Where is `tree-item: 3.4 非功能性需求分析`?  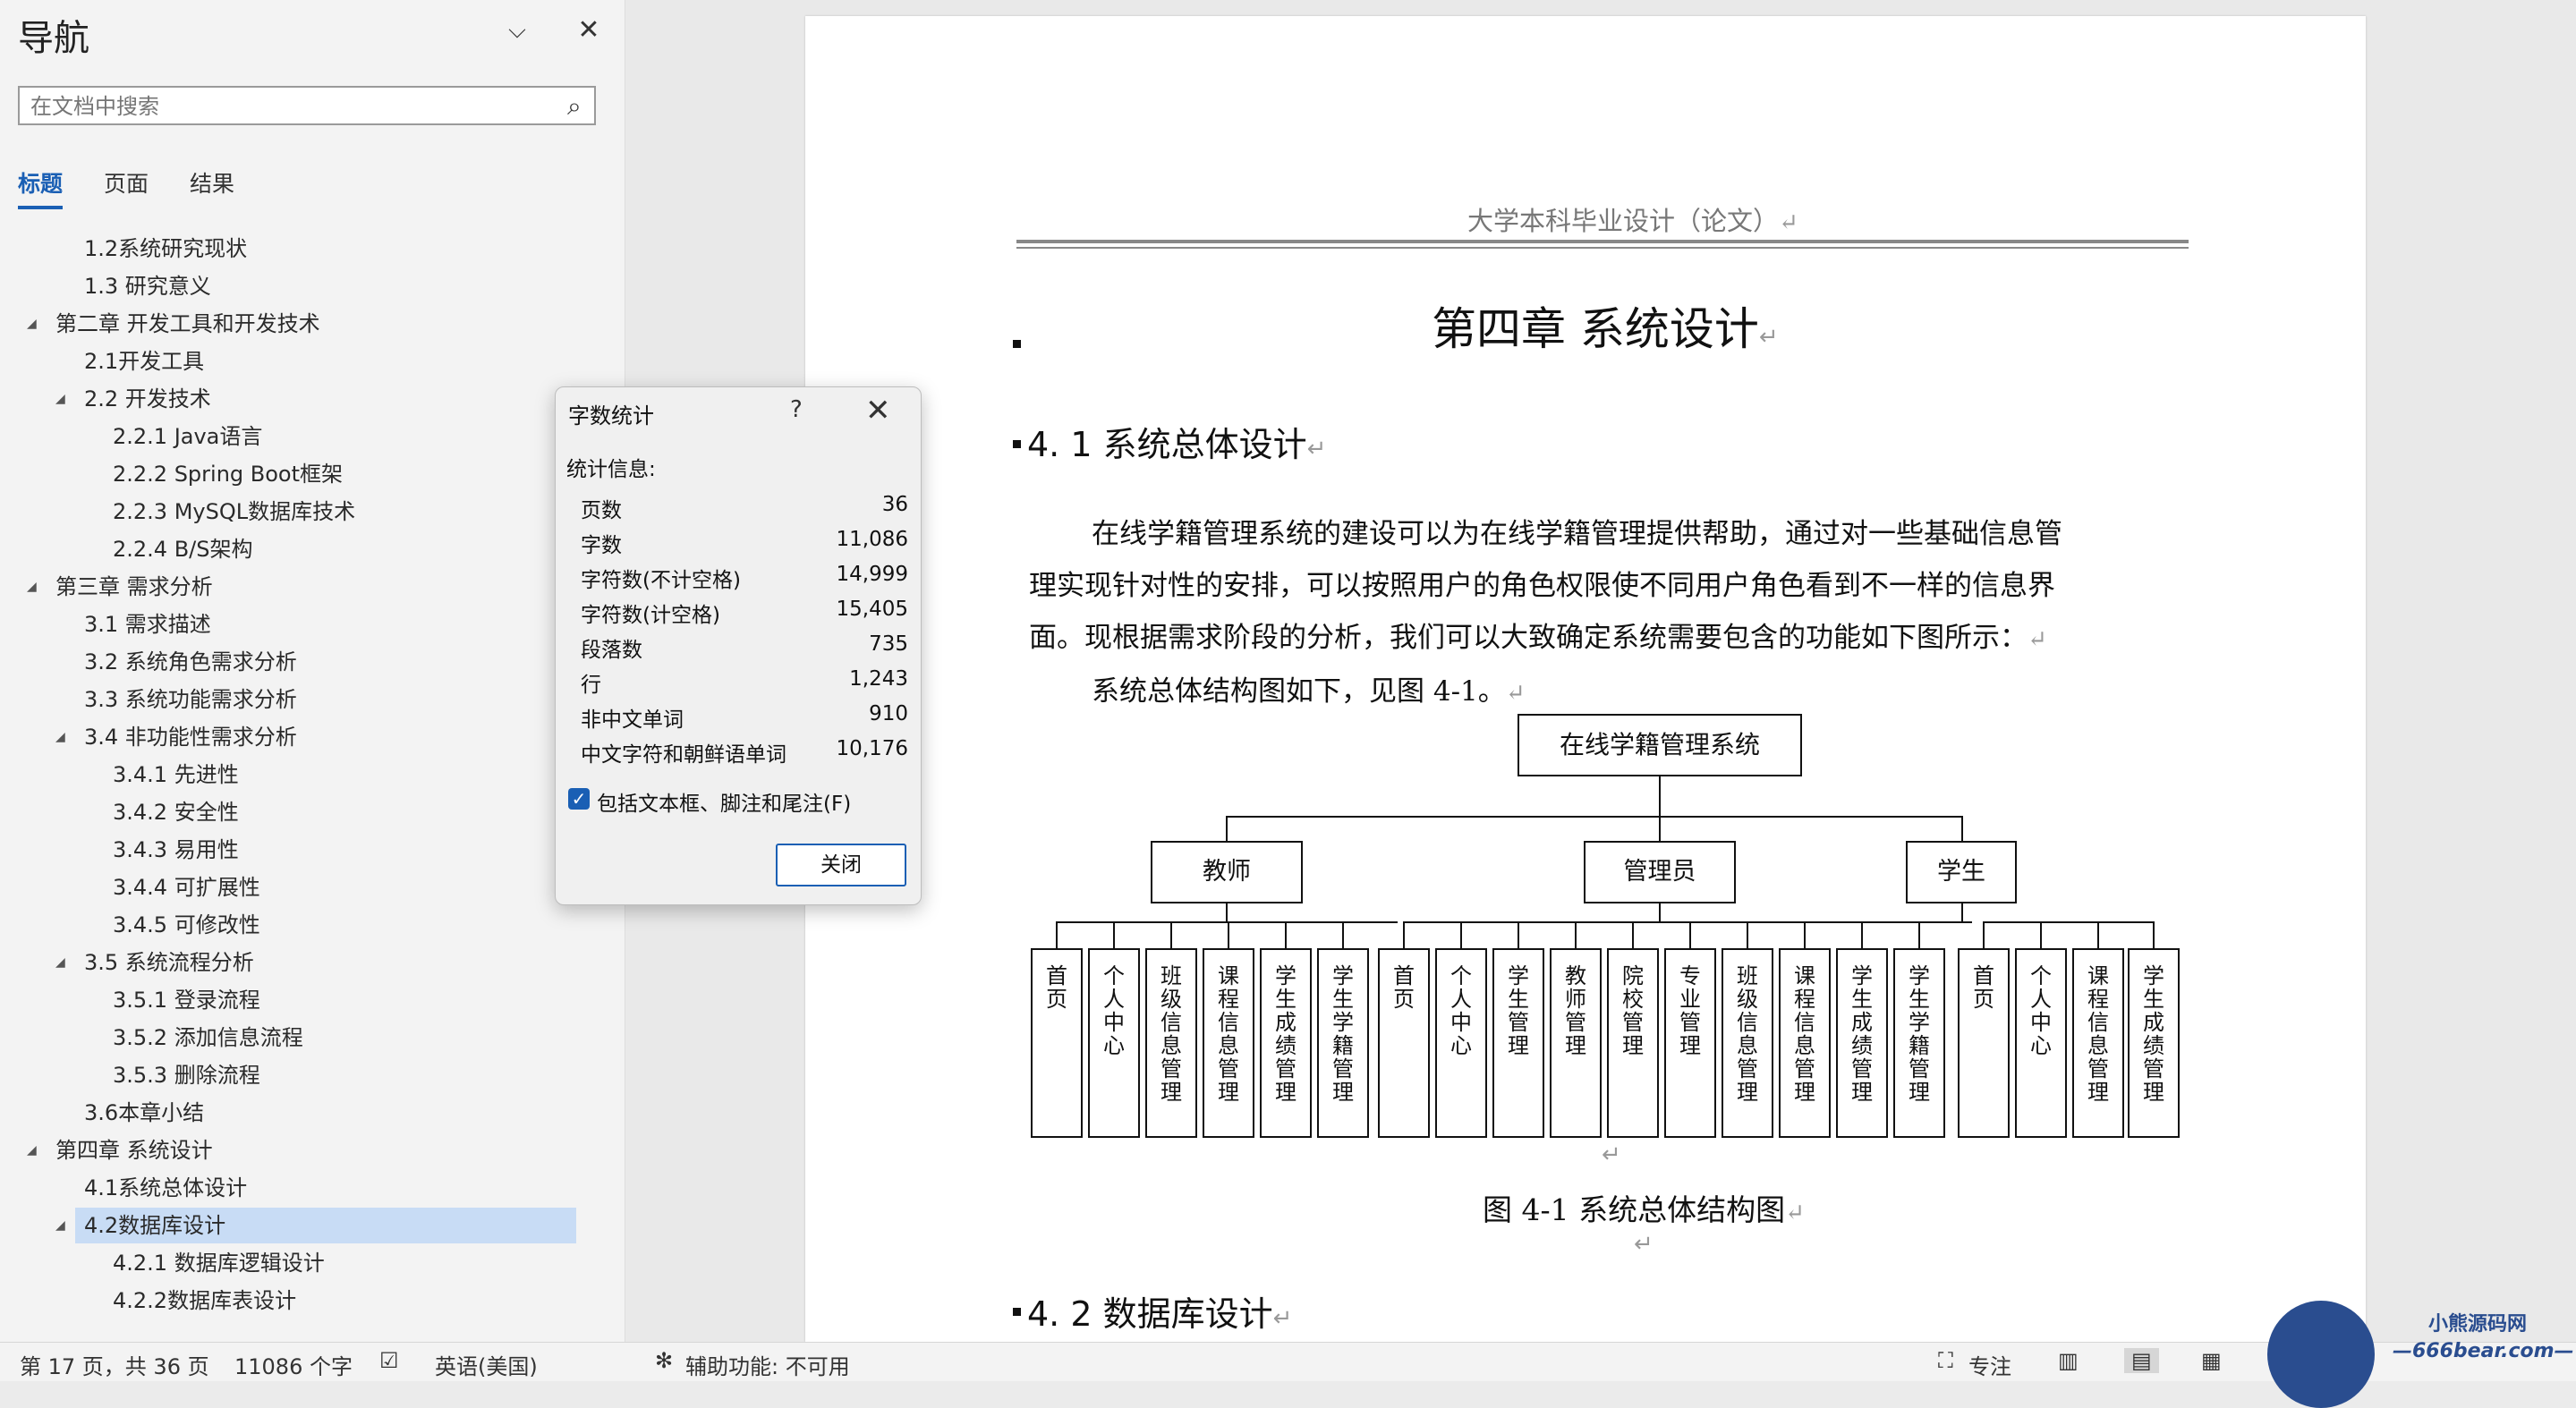
tree-item: 3.4 非功能性需求分析 is located at coordinates (190, 737).